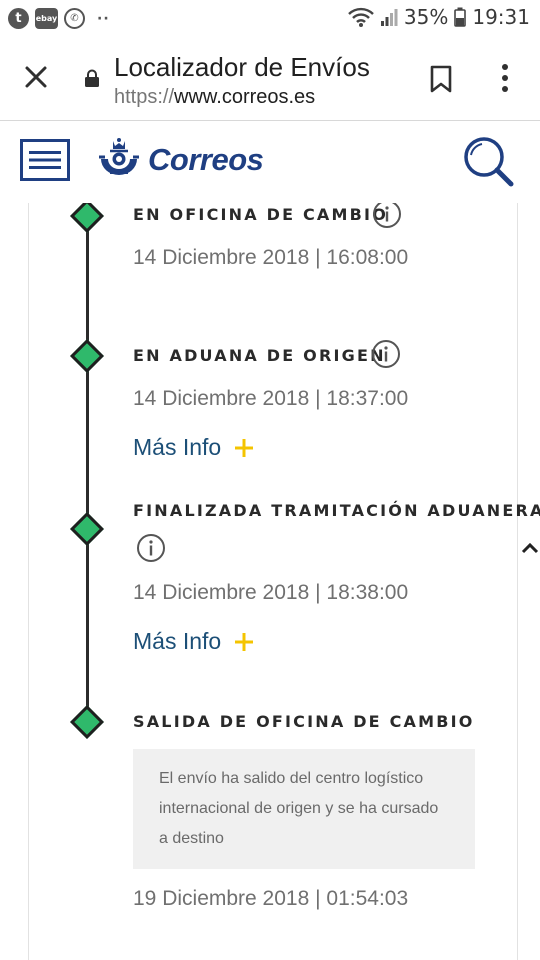 This screenshot has height=960, width=540. Describe the element at coordinates (242, 67) in the screenshot. I see `page-title: Localizador de Envíos` at that location.